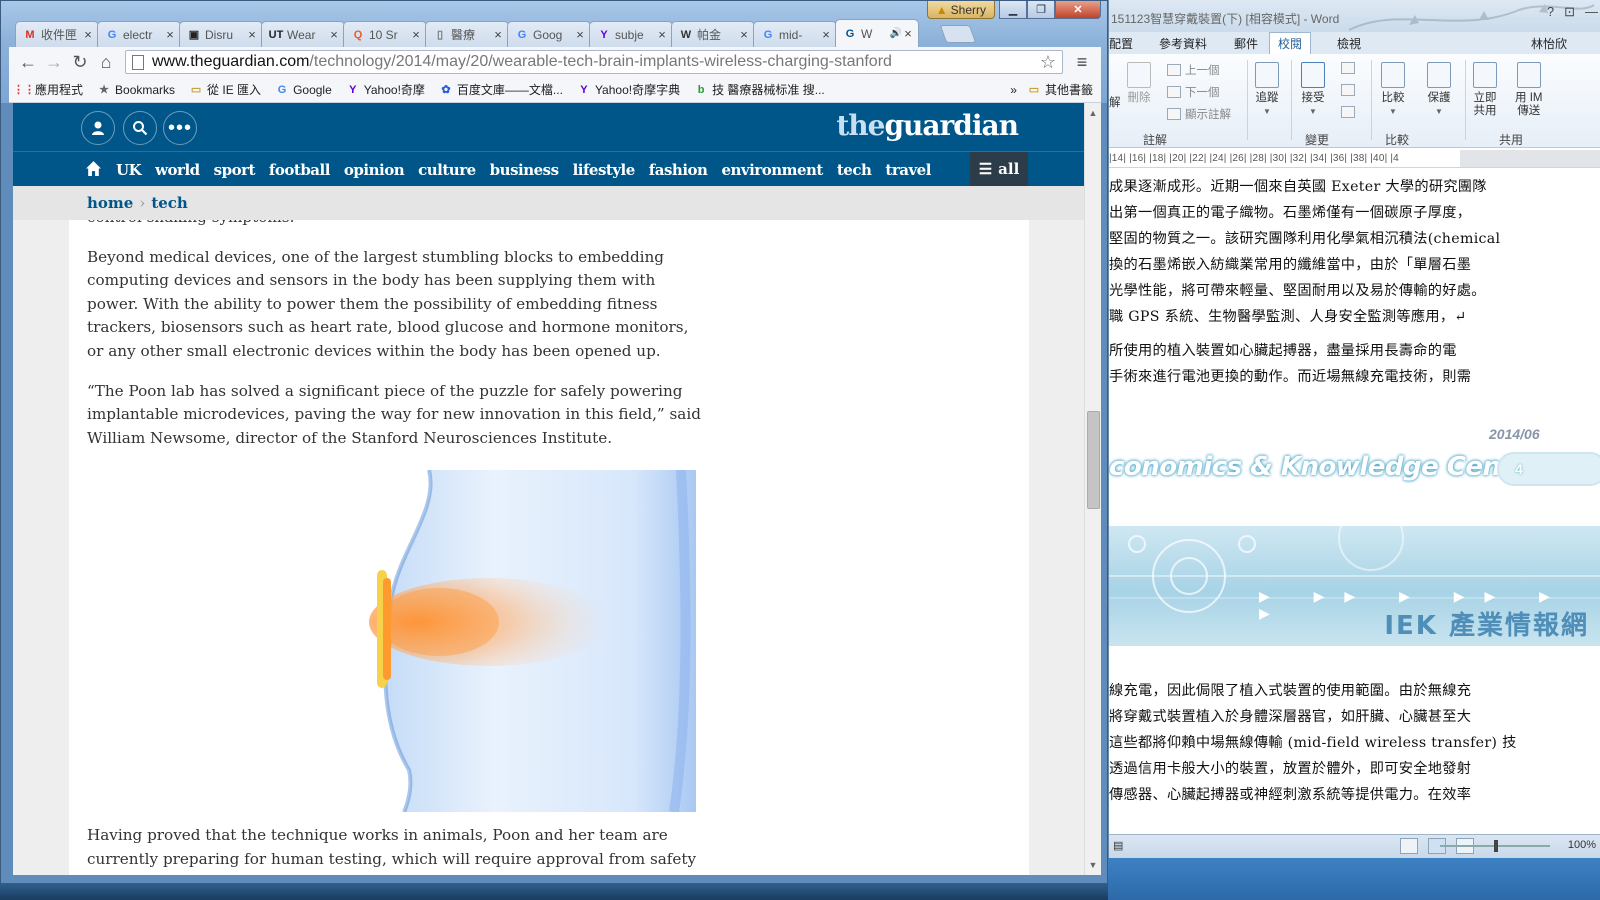 The height and width of the screenshot is (900, 1600). What do you see at coordinates (1409, 846) in the screenshot?
I see `read-mode-button` at bounding box center [1409, 846].